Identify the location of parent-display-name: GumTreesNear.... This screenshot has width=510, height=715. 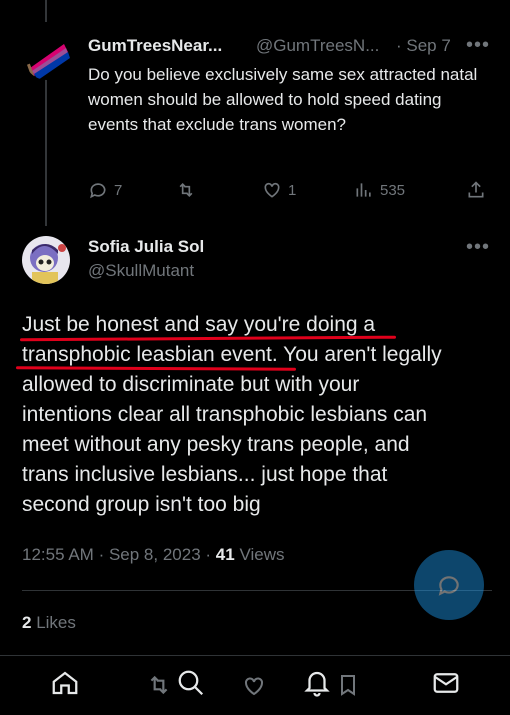
(155, 46).